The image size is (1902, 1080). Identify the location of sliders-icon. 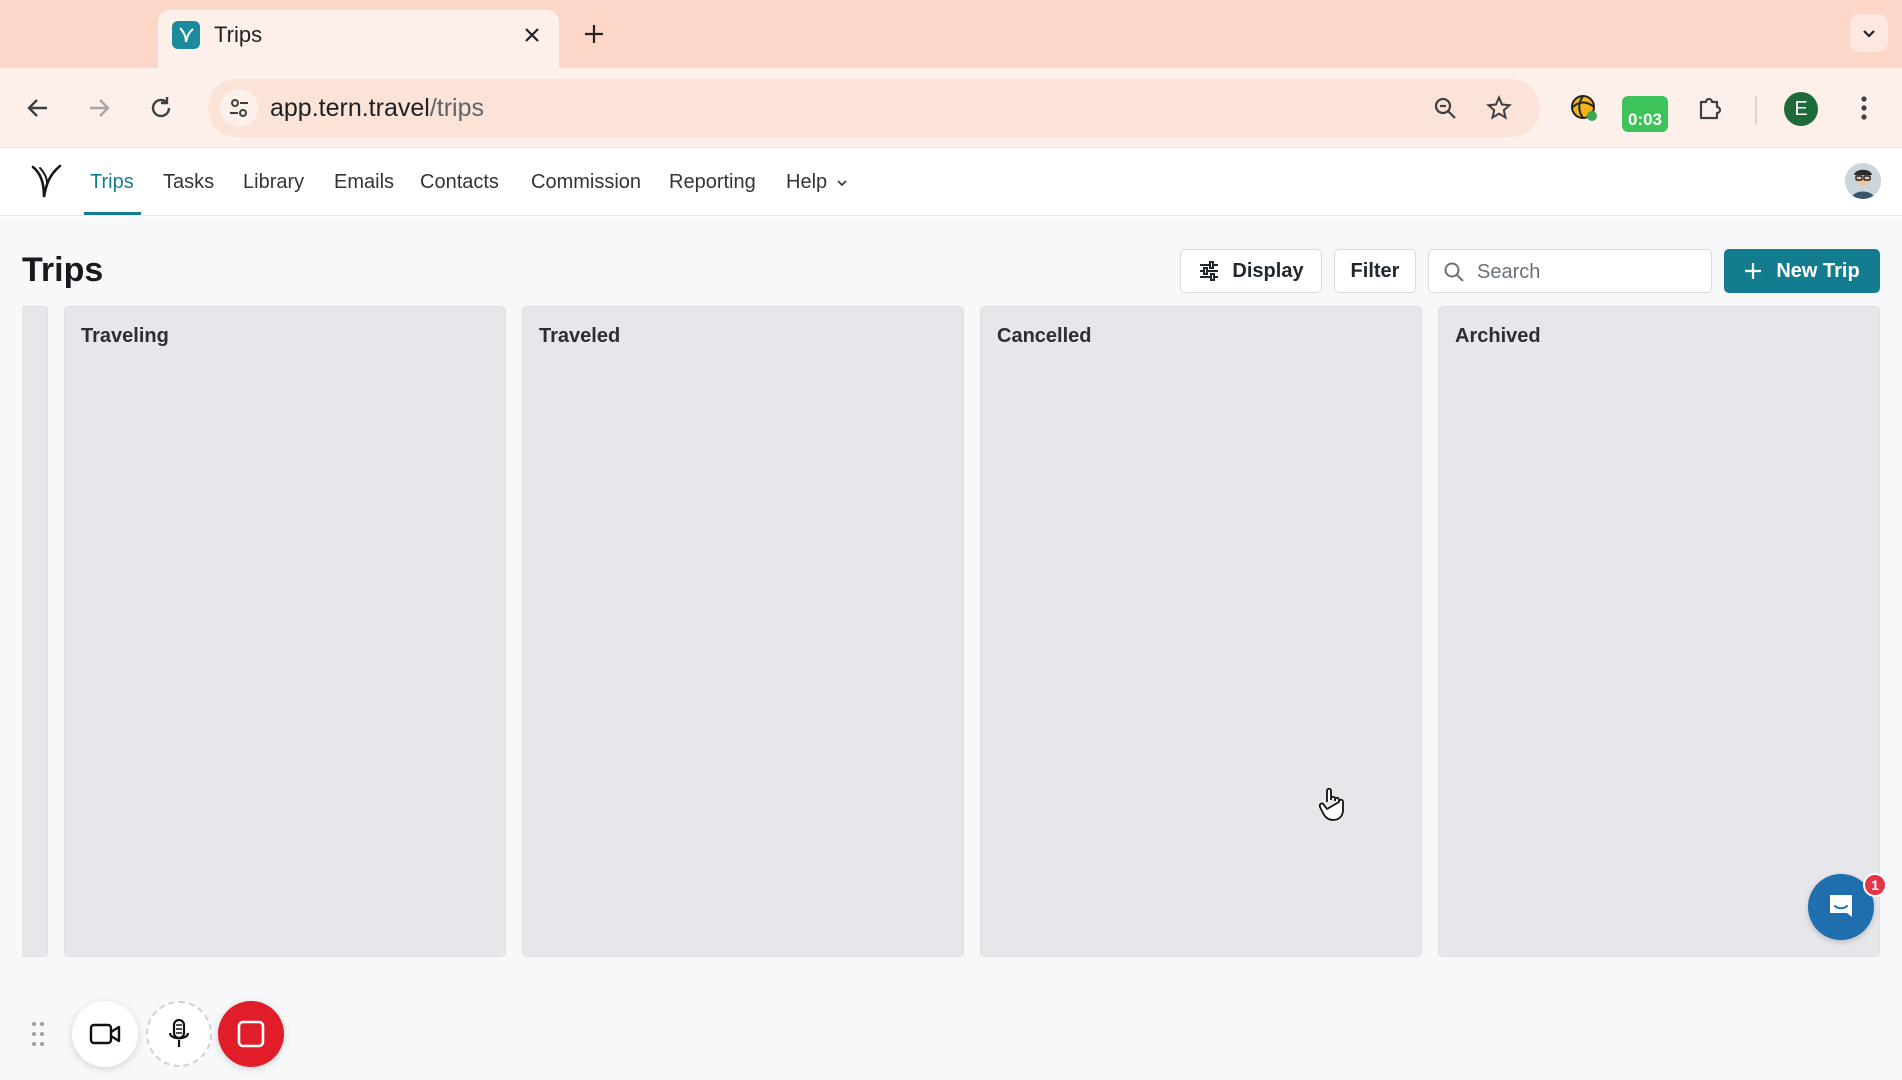
(1209, 271).